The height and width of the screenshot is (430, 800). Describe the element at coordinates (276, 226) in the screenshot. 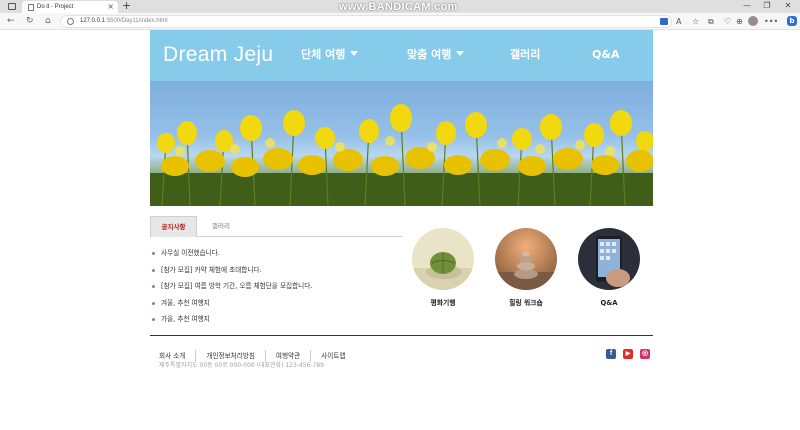

I see `notice-tabs: 공지사항 갤러리` at that location.